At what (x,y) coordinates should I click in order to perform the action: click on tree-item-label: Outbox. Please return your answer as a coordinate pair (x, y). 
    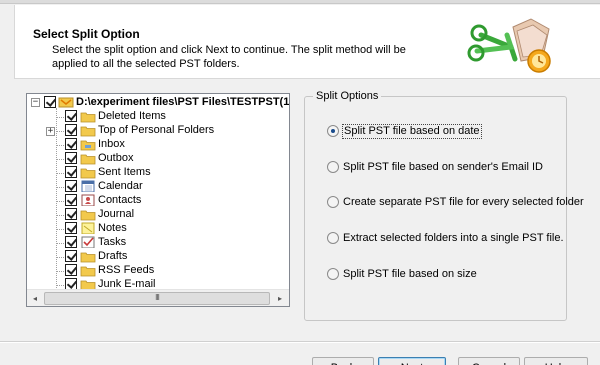
    Looking at the image, I should click on (116, 158).